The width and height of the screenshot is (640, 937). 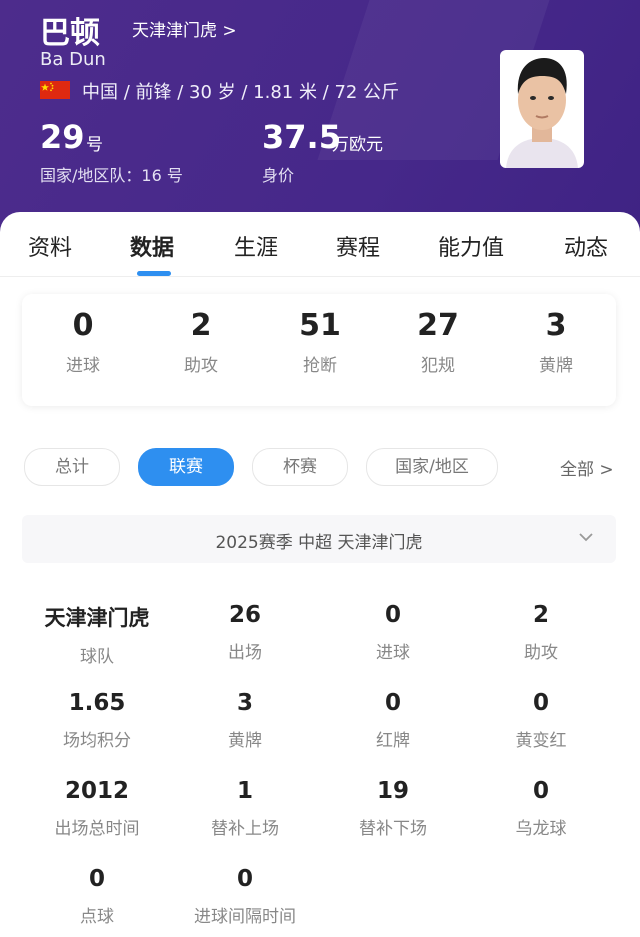 What do you see at coordinates (393, 632) in the screenshot?
I see `stat-cell: 0 进球` at bounding box center [393, 632].